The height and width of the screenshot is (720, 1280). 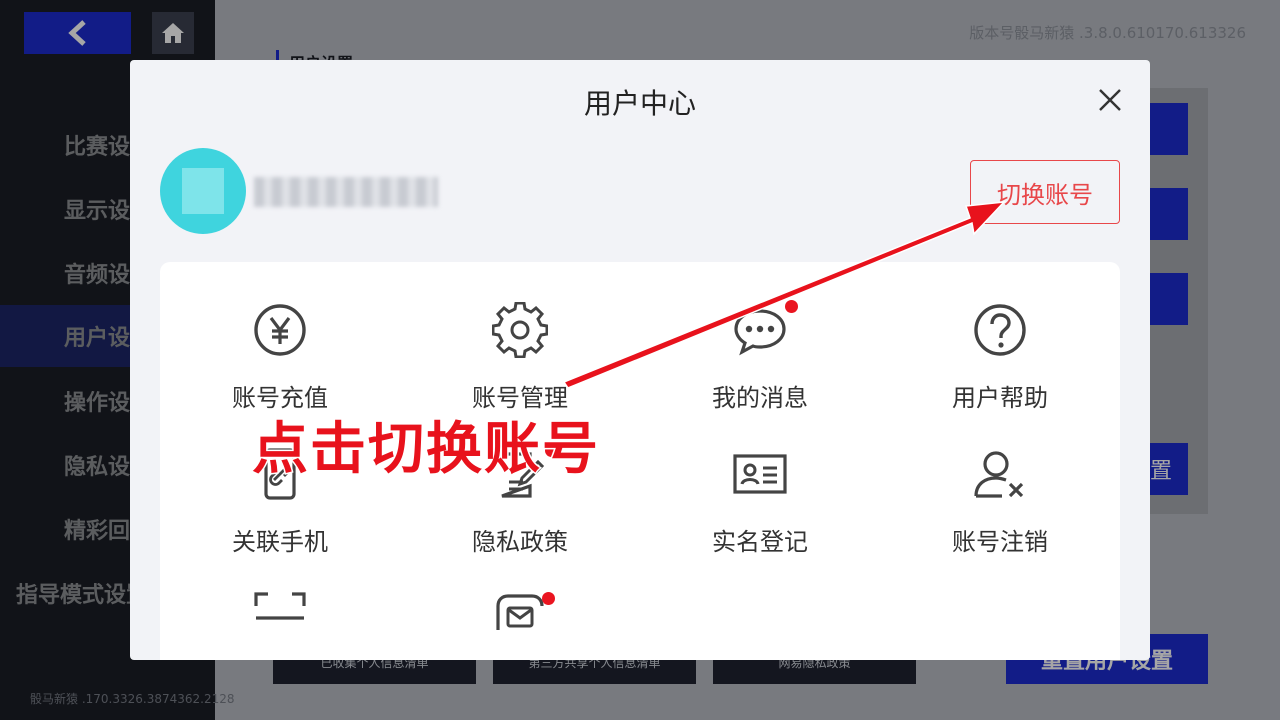 What do you see at coordinates (1000, 330) in the screenshot?
I see `help-icon` at bounding box center [1000, 330].